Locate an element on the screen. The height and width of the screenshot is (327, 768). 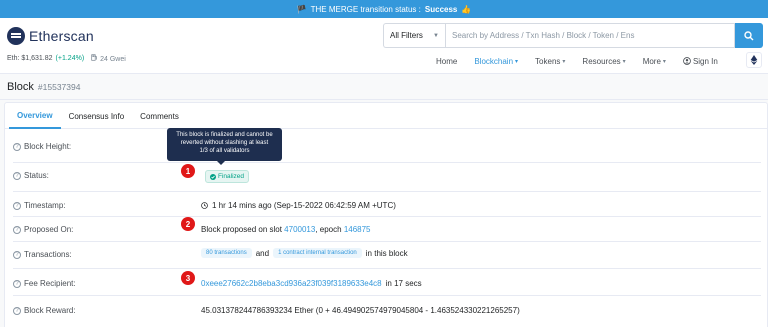
gas-price: 24 Gwei is located at coordinates (108, 58).